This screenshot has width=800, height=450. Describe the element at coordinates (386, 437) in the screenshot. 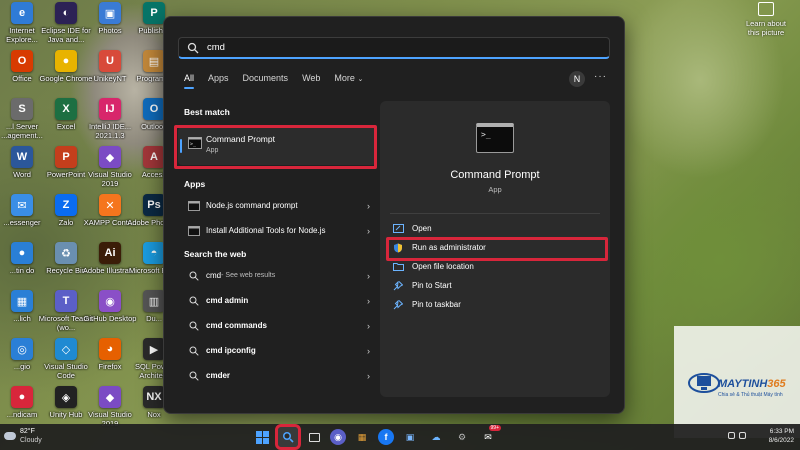

I see `facebook-icon: f` at that location.